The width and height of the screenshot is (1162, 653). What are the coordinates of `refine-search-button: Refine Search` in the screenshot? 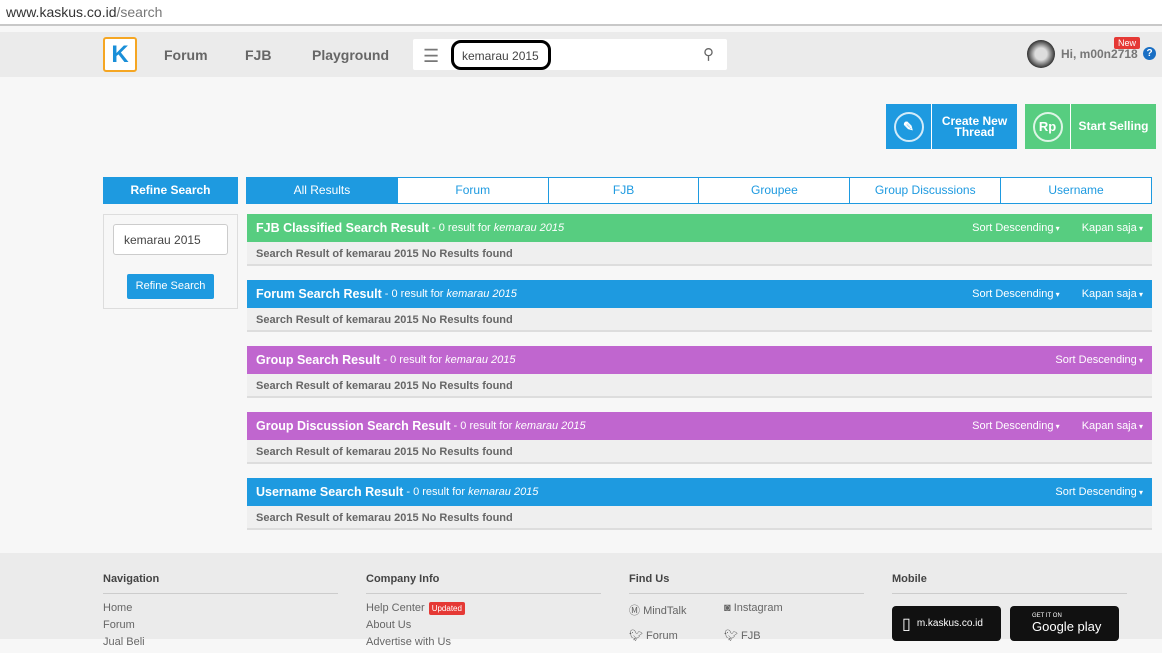 It's located at (170, 286).